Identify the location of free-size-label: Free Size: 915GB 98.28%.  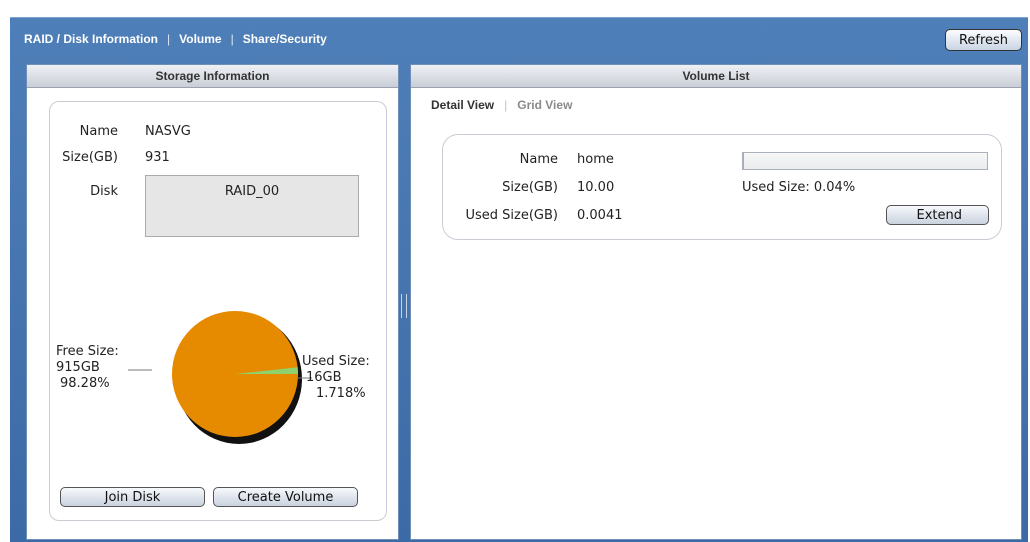
(87, 368).